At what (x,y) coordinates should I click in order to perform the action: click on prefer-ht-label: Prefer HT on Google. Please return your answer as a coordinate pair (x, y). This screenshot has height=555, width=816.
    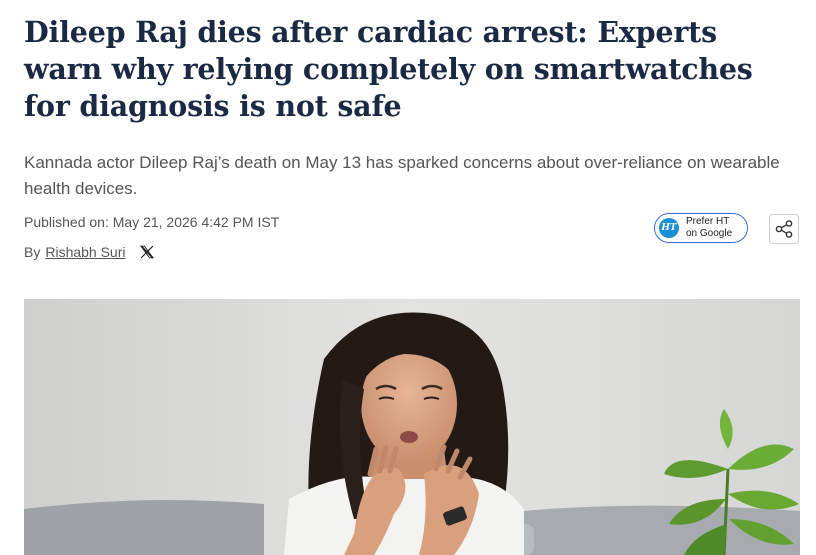
    Looking at the image, I should click on (709, 228).